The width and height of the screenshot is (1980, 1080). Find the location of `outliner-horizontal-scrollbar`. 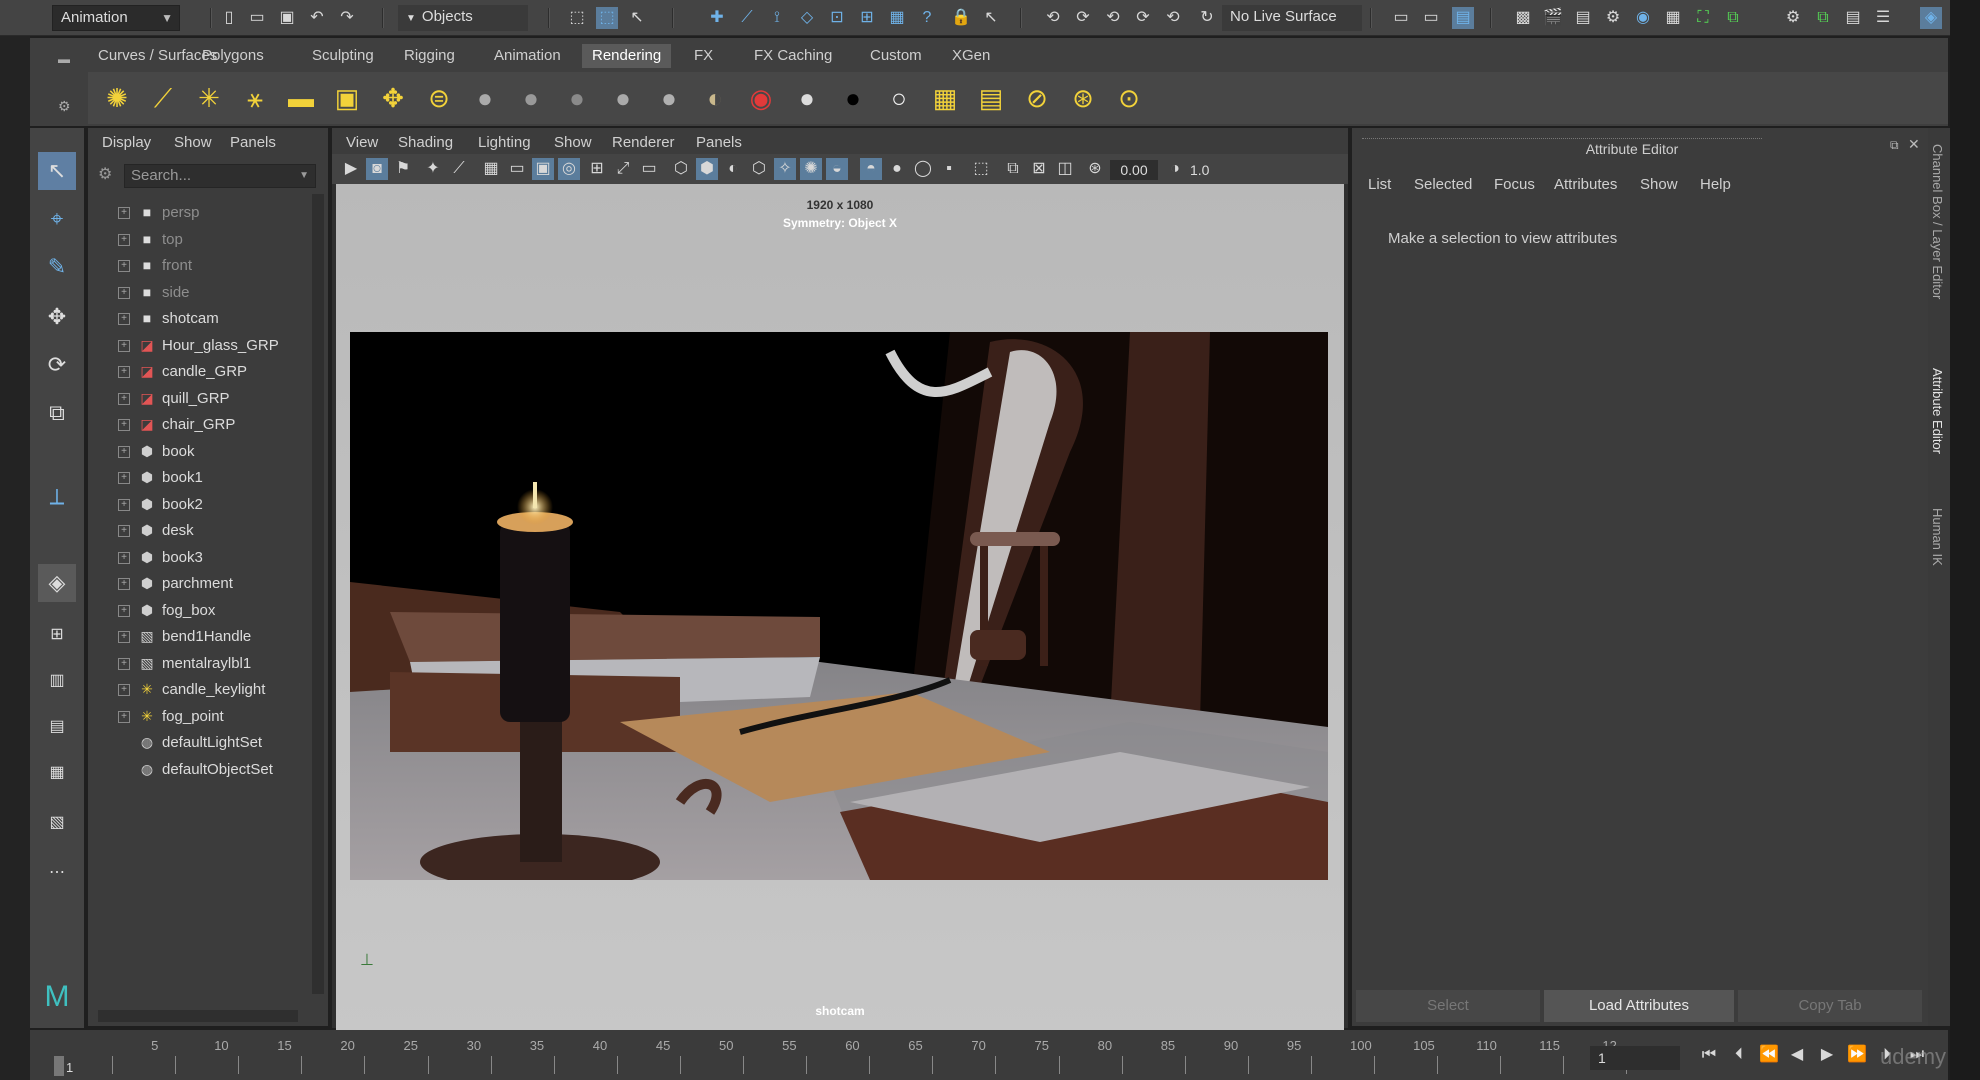

outliner-horizontal-scrollbar is located at coordinates (198, 1016).